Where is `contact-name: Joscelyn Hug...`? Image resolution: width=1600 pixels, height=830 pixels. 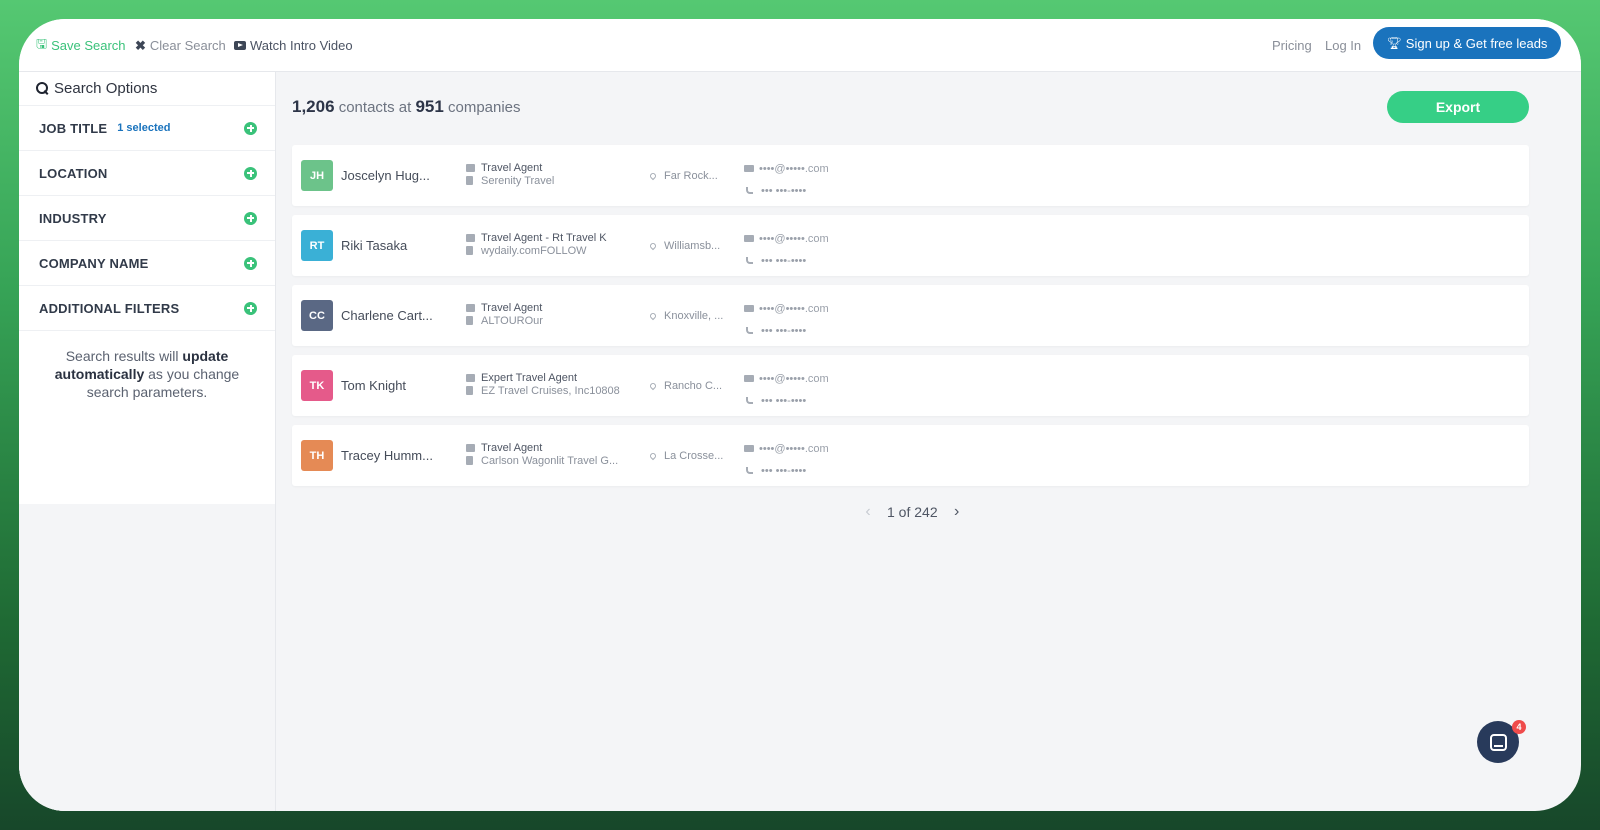
contact-name: Joscelyn Hug... is located at coordinates (396, 175).